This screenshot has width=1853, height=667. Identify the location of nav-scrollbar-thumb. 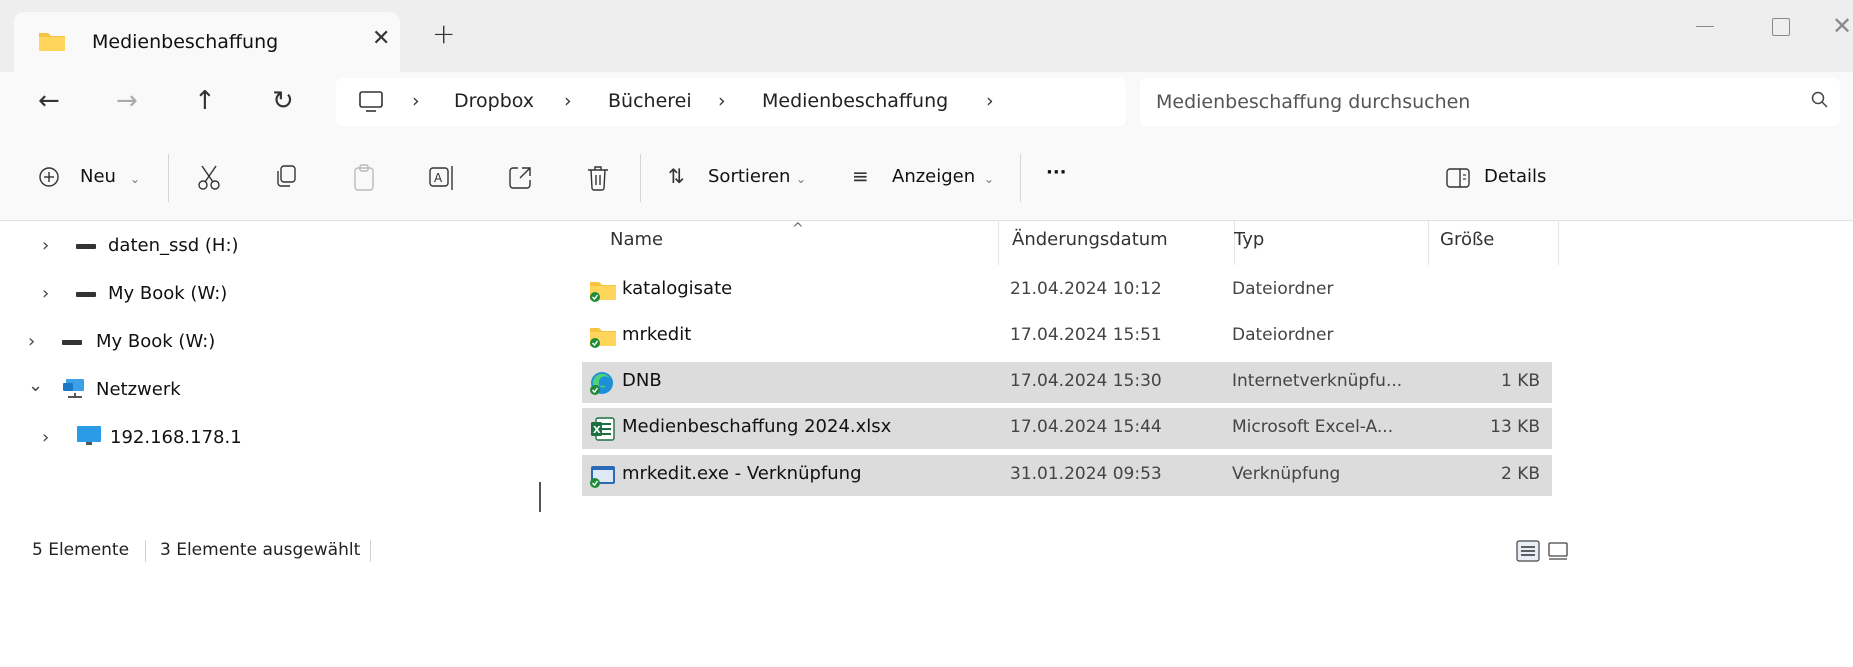
(540, 497).